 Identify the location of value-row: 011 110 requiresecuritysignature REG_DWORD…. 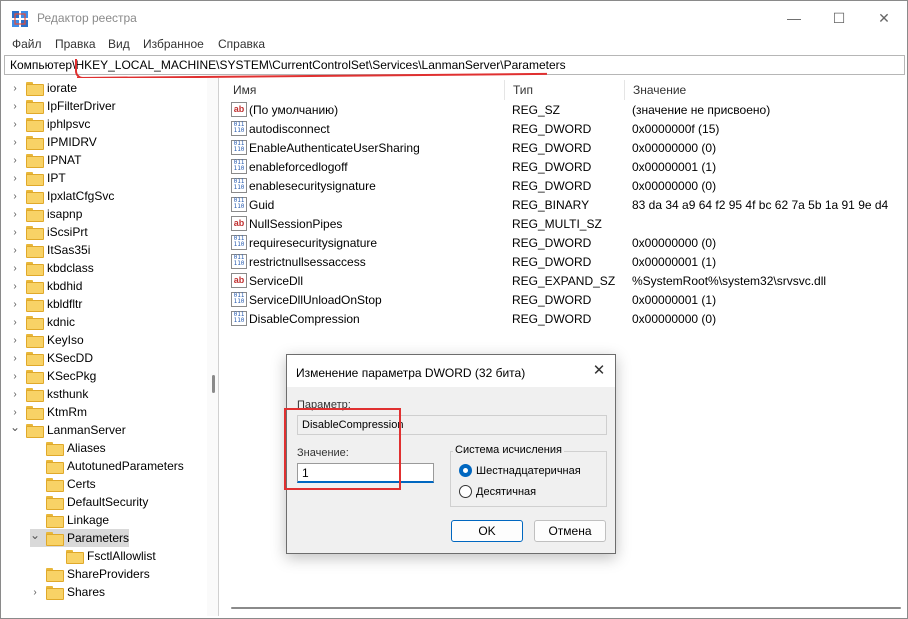
(566, 242).